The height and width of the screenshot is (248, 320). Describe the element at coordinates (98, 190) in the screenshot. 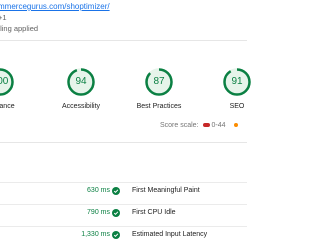

I see `metric-value: 630 ms` at that location.